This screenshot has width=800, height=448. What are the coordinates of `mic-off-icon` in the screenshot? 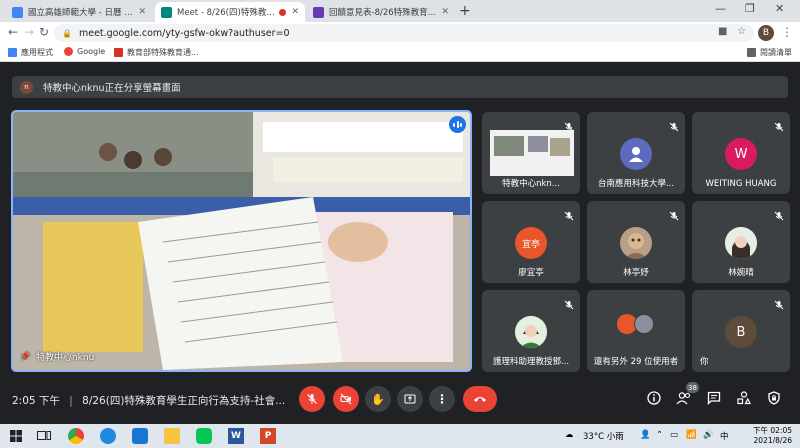 It's located at (312, 399).